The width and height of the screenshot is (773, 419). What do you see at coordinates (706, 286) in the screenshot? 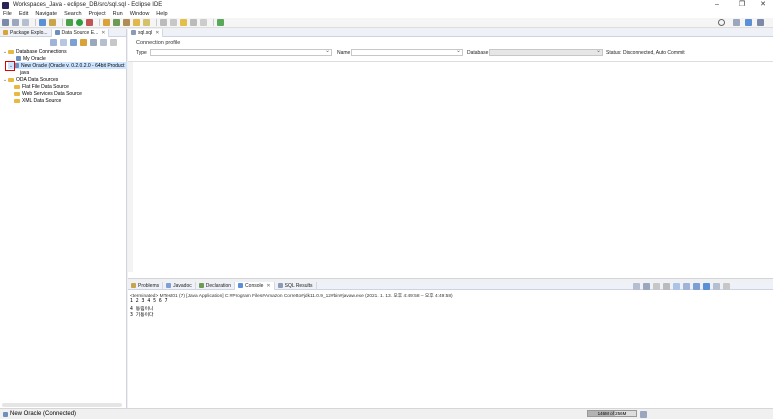
I see `open-console-icon` at bounding box center [706, 286].